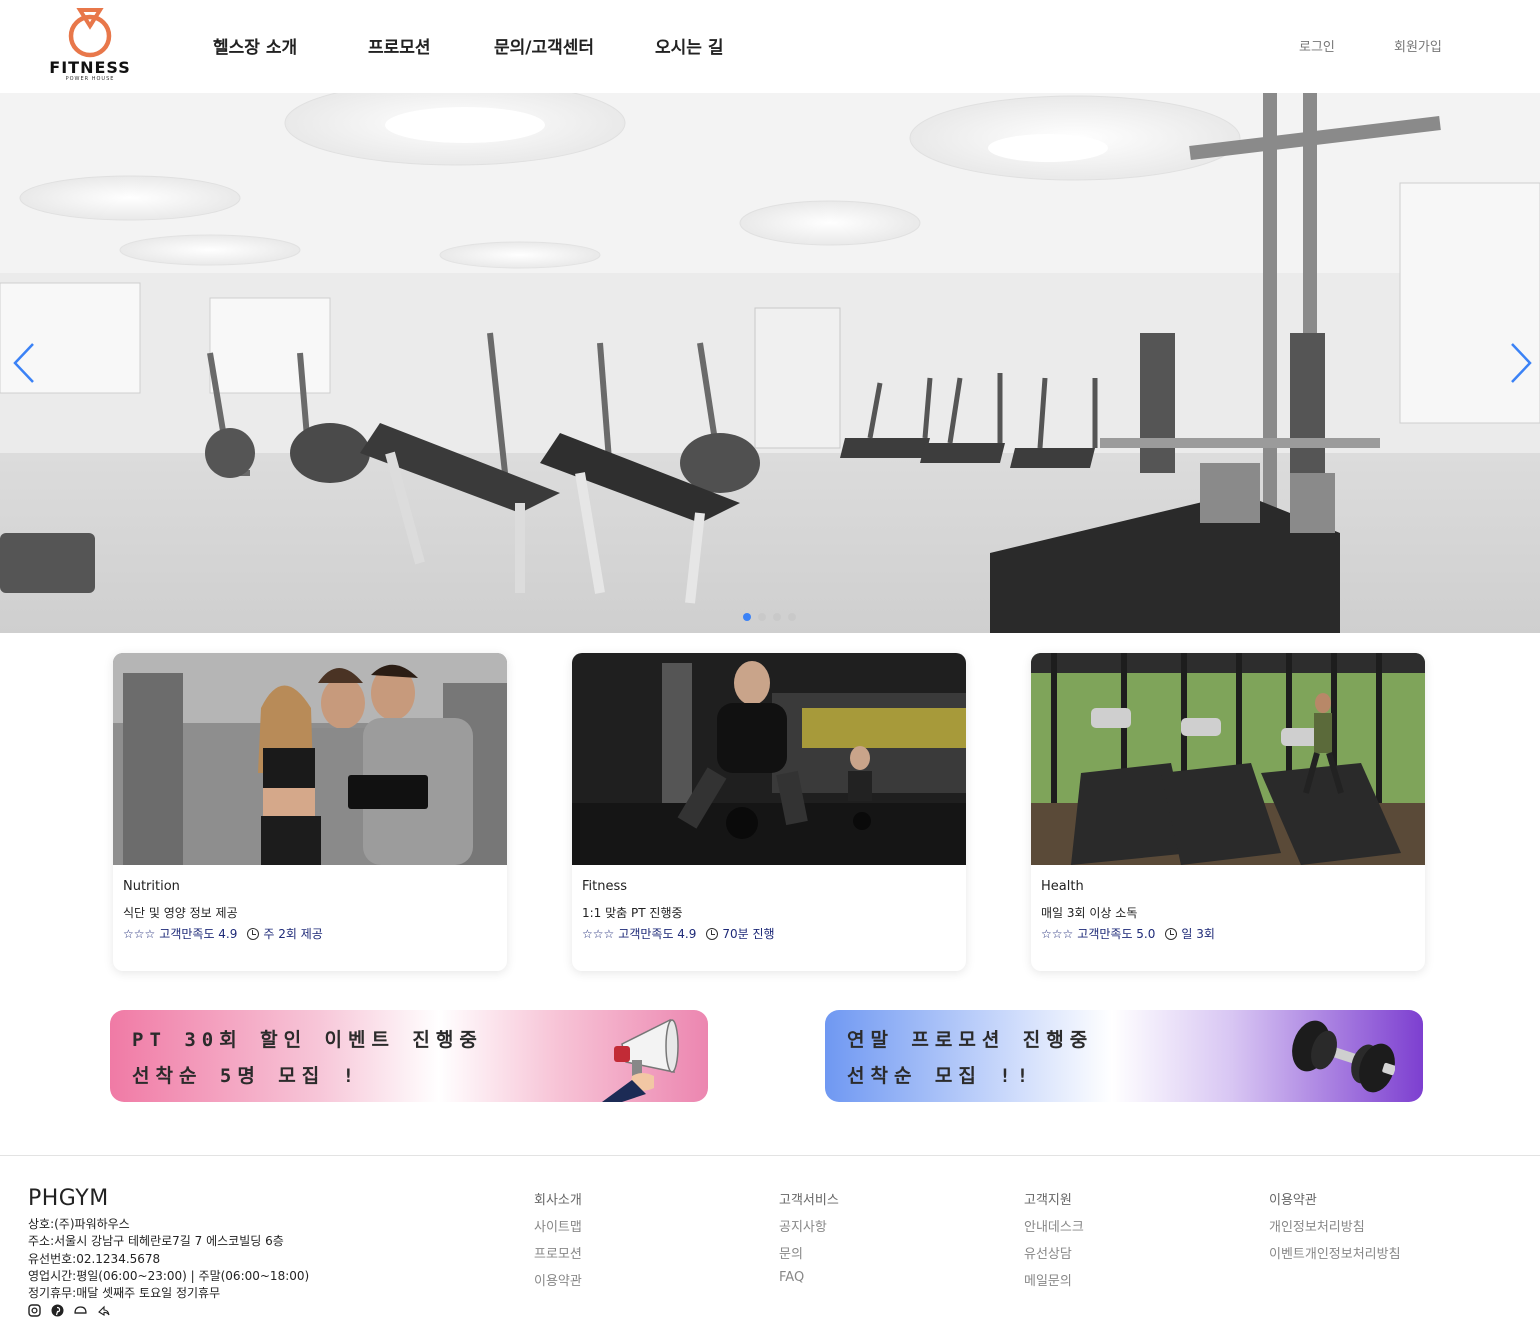  What do you see at coordinates (156, 1241) in the screenshot?
I see `footer-address: 주소:서울시 강남구 테헤란로7길 7 에스코빌딩 6층` at bounding box center [156, 1241].